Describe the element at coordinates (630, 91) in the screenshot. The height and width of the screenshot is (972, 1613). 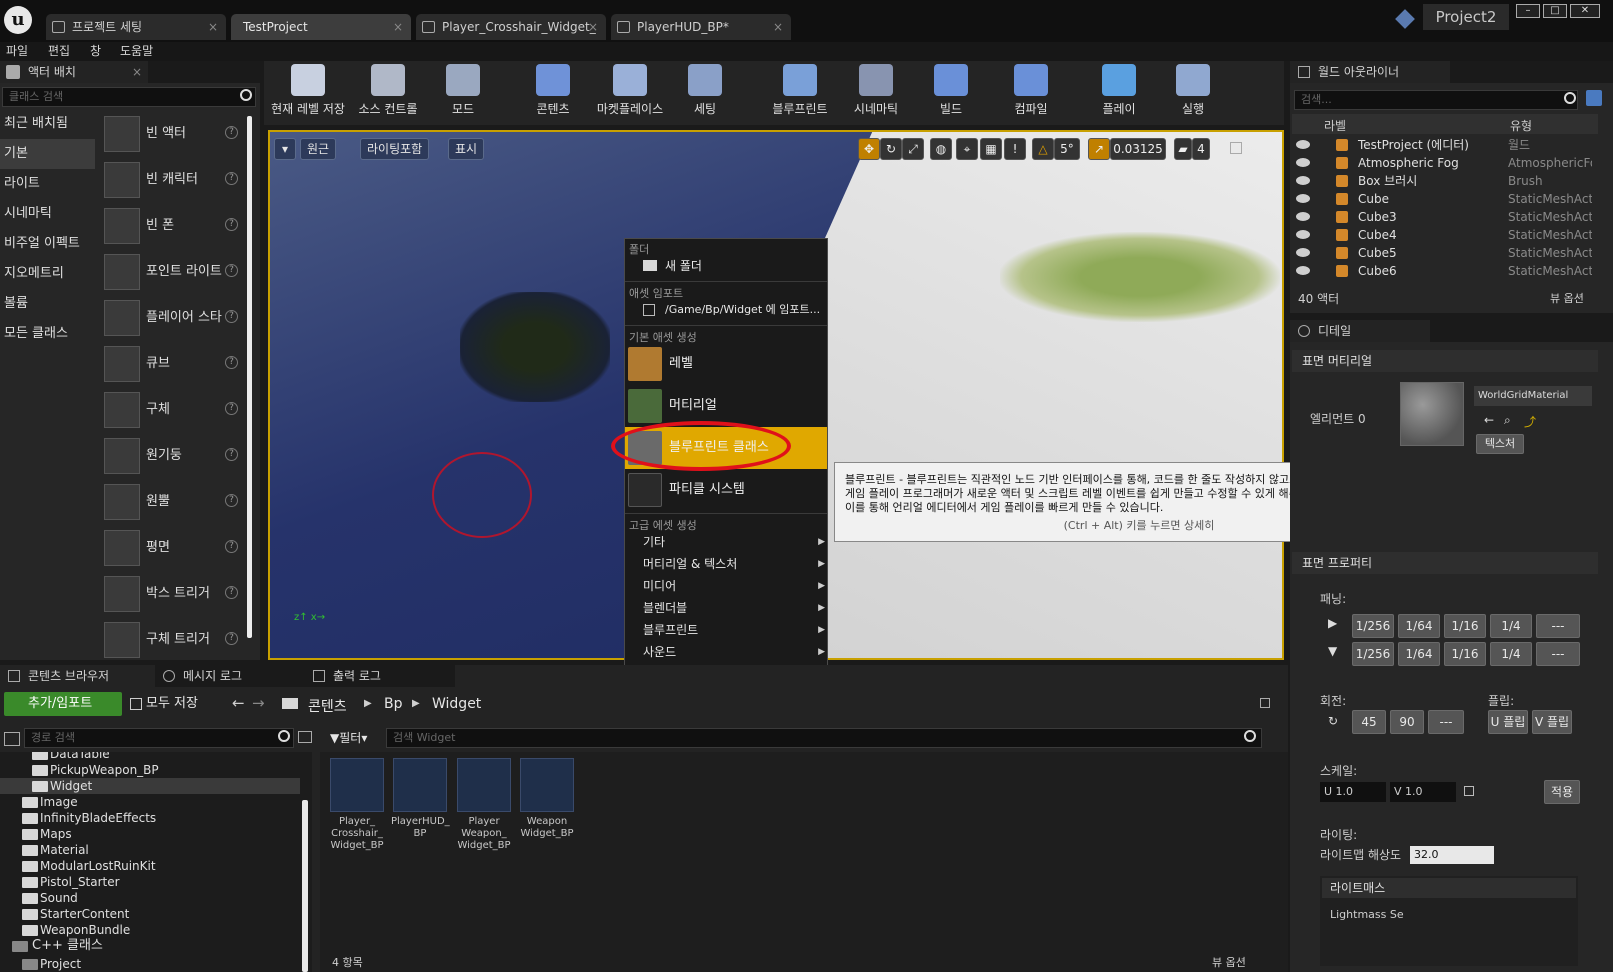
I see `toolbar-button: 마켓플레이스` at that location.